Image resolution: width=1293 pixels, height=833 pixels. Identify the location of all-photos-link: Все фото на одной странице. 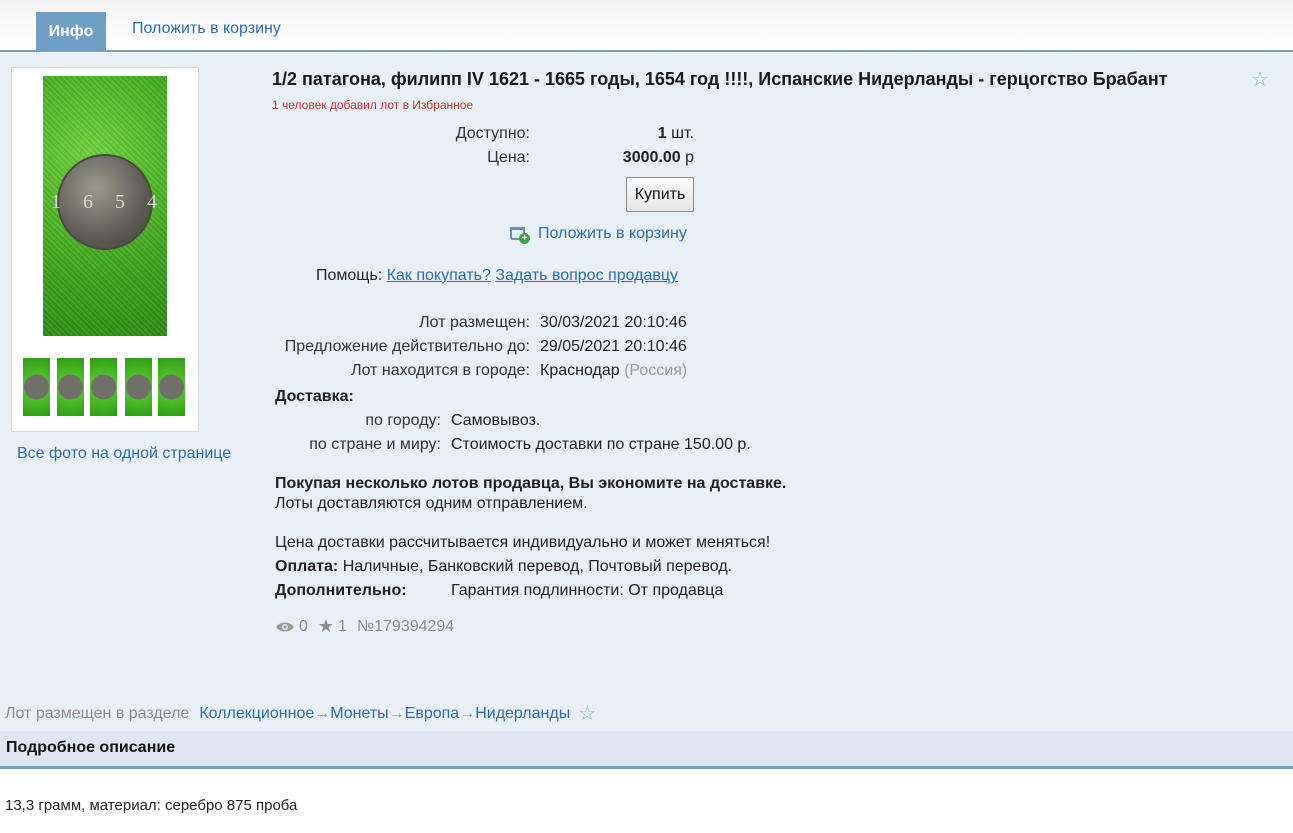
(124, 454).